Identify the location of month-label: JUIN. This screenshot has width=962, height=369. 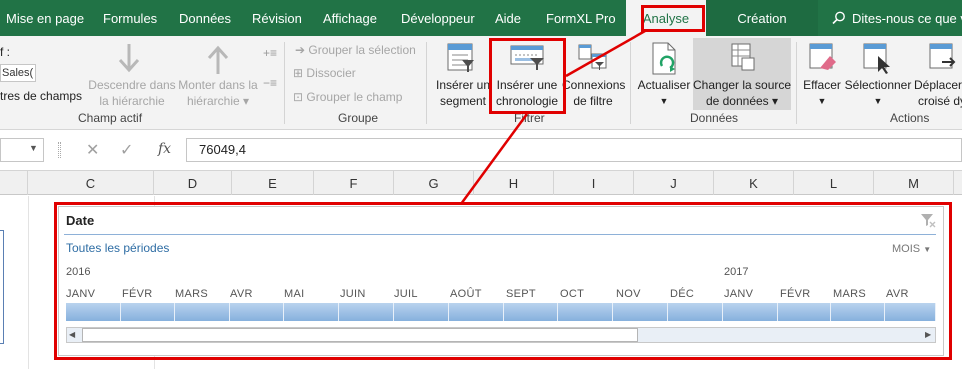
(353, 294).